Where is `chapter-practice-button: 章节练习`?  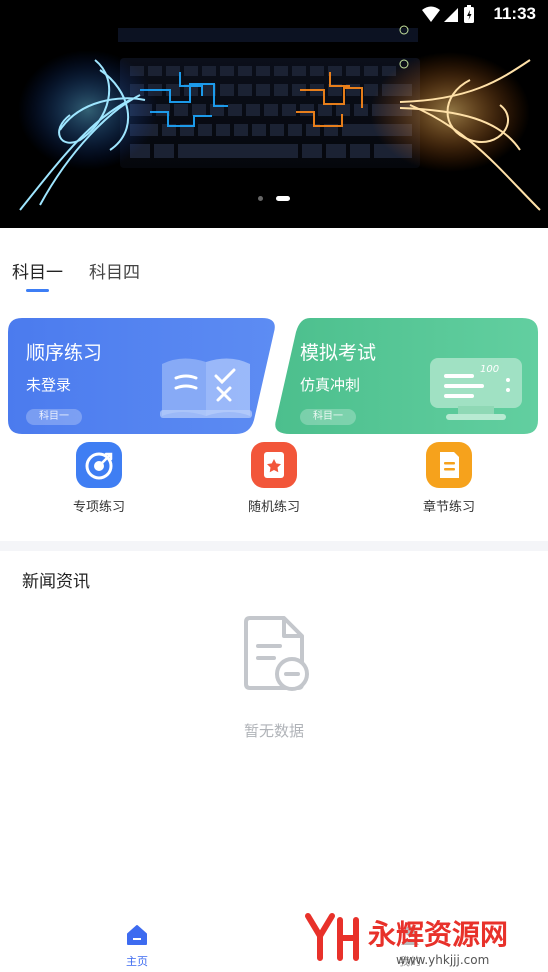
chapter-practice-button: 章节练习 is located at coordinates (449, 478).